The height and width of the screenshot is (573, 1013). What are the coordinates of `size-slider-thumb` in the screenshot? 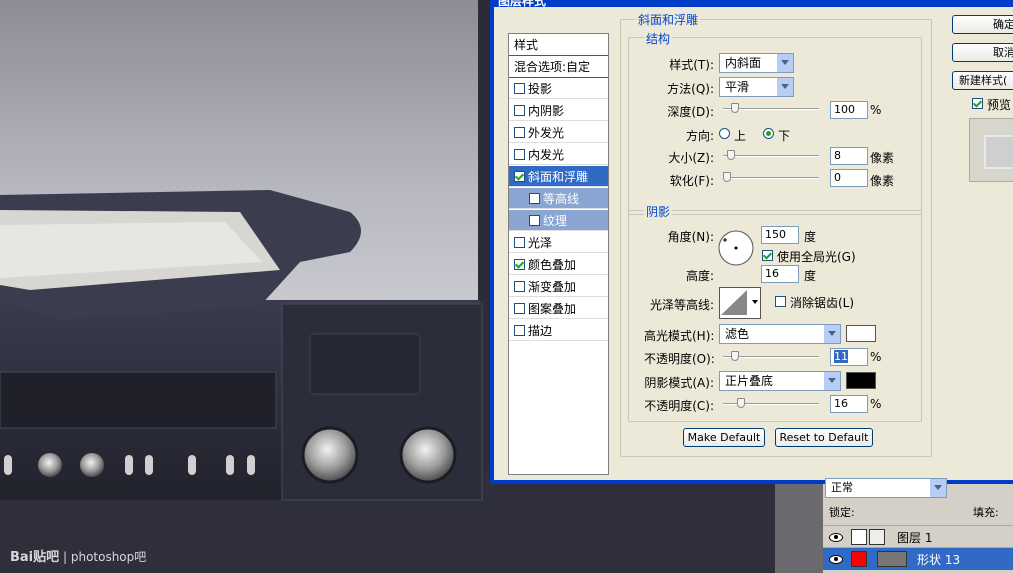 It's located at (731, 155).